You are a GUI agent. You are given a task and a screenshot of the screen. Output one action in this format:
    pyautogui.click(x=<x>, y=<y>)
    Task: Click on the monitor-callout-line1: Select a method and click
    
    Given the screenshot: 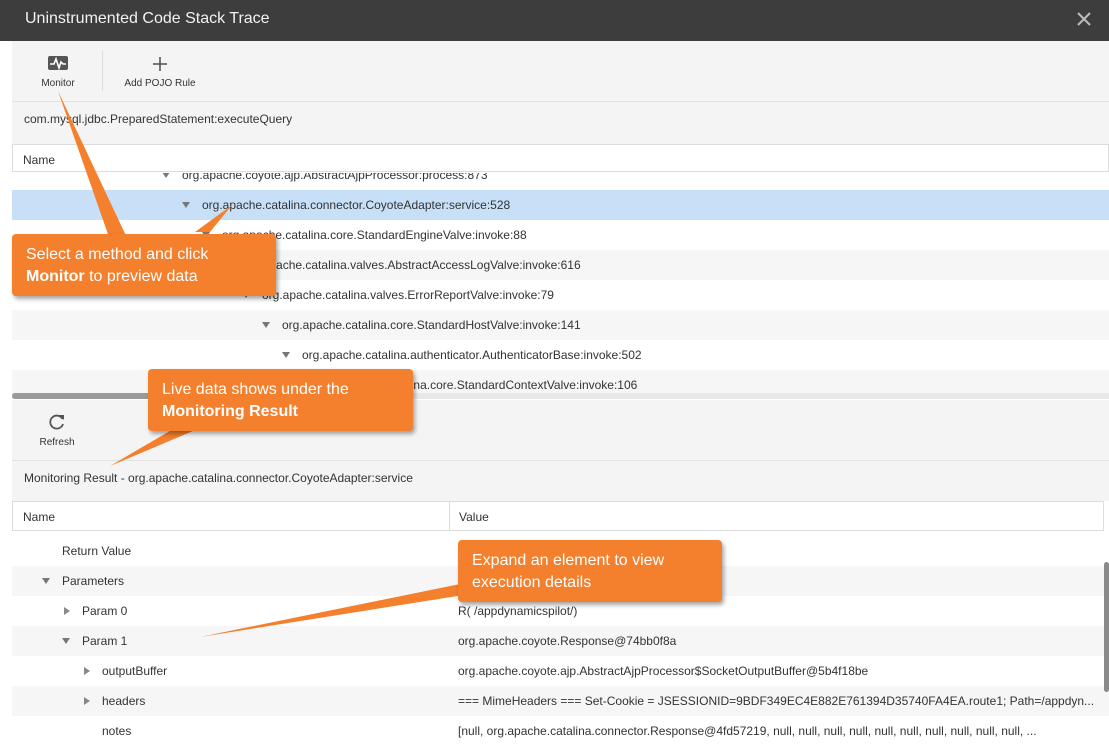 What is the action you would take?
    pyautogui.click(x=117, y=254)
    